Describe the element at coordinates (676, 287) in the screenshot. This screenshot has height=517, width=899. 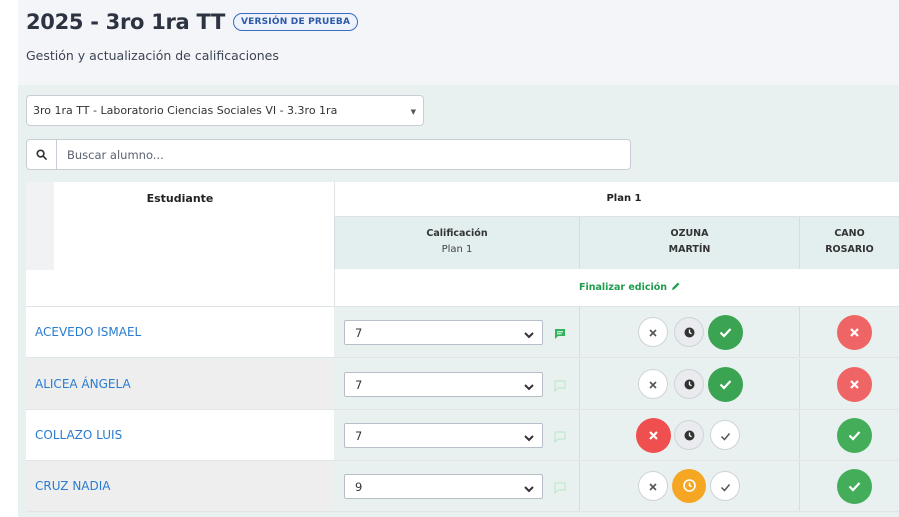
I see `pencil-icon` at that location.